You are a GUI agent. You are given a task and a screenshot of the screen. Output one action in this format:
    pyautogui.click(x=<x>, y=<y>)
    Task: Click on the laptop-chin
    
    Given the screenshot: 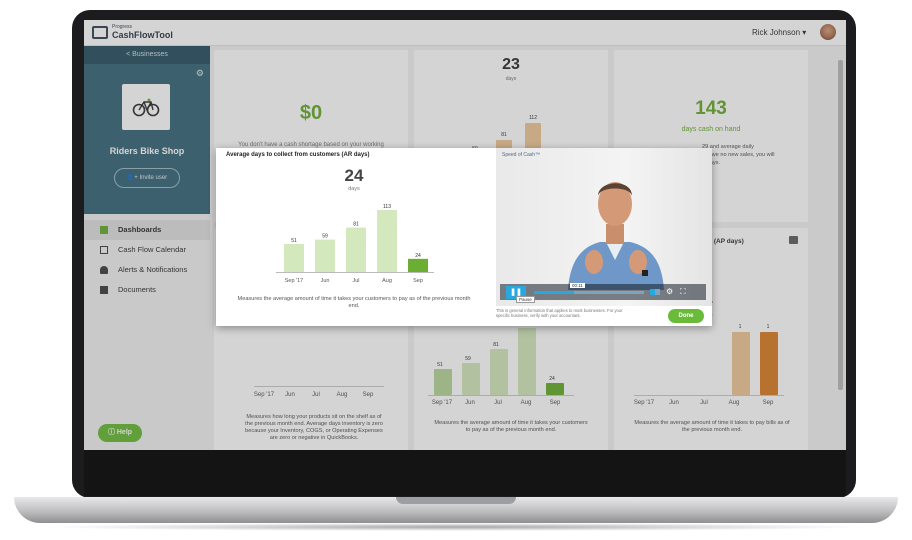 What is the action you would take?
    pyautogui.click(x=465, y=473)
    